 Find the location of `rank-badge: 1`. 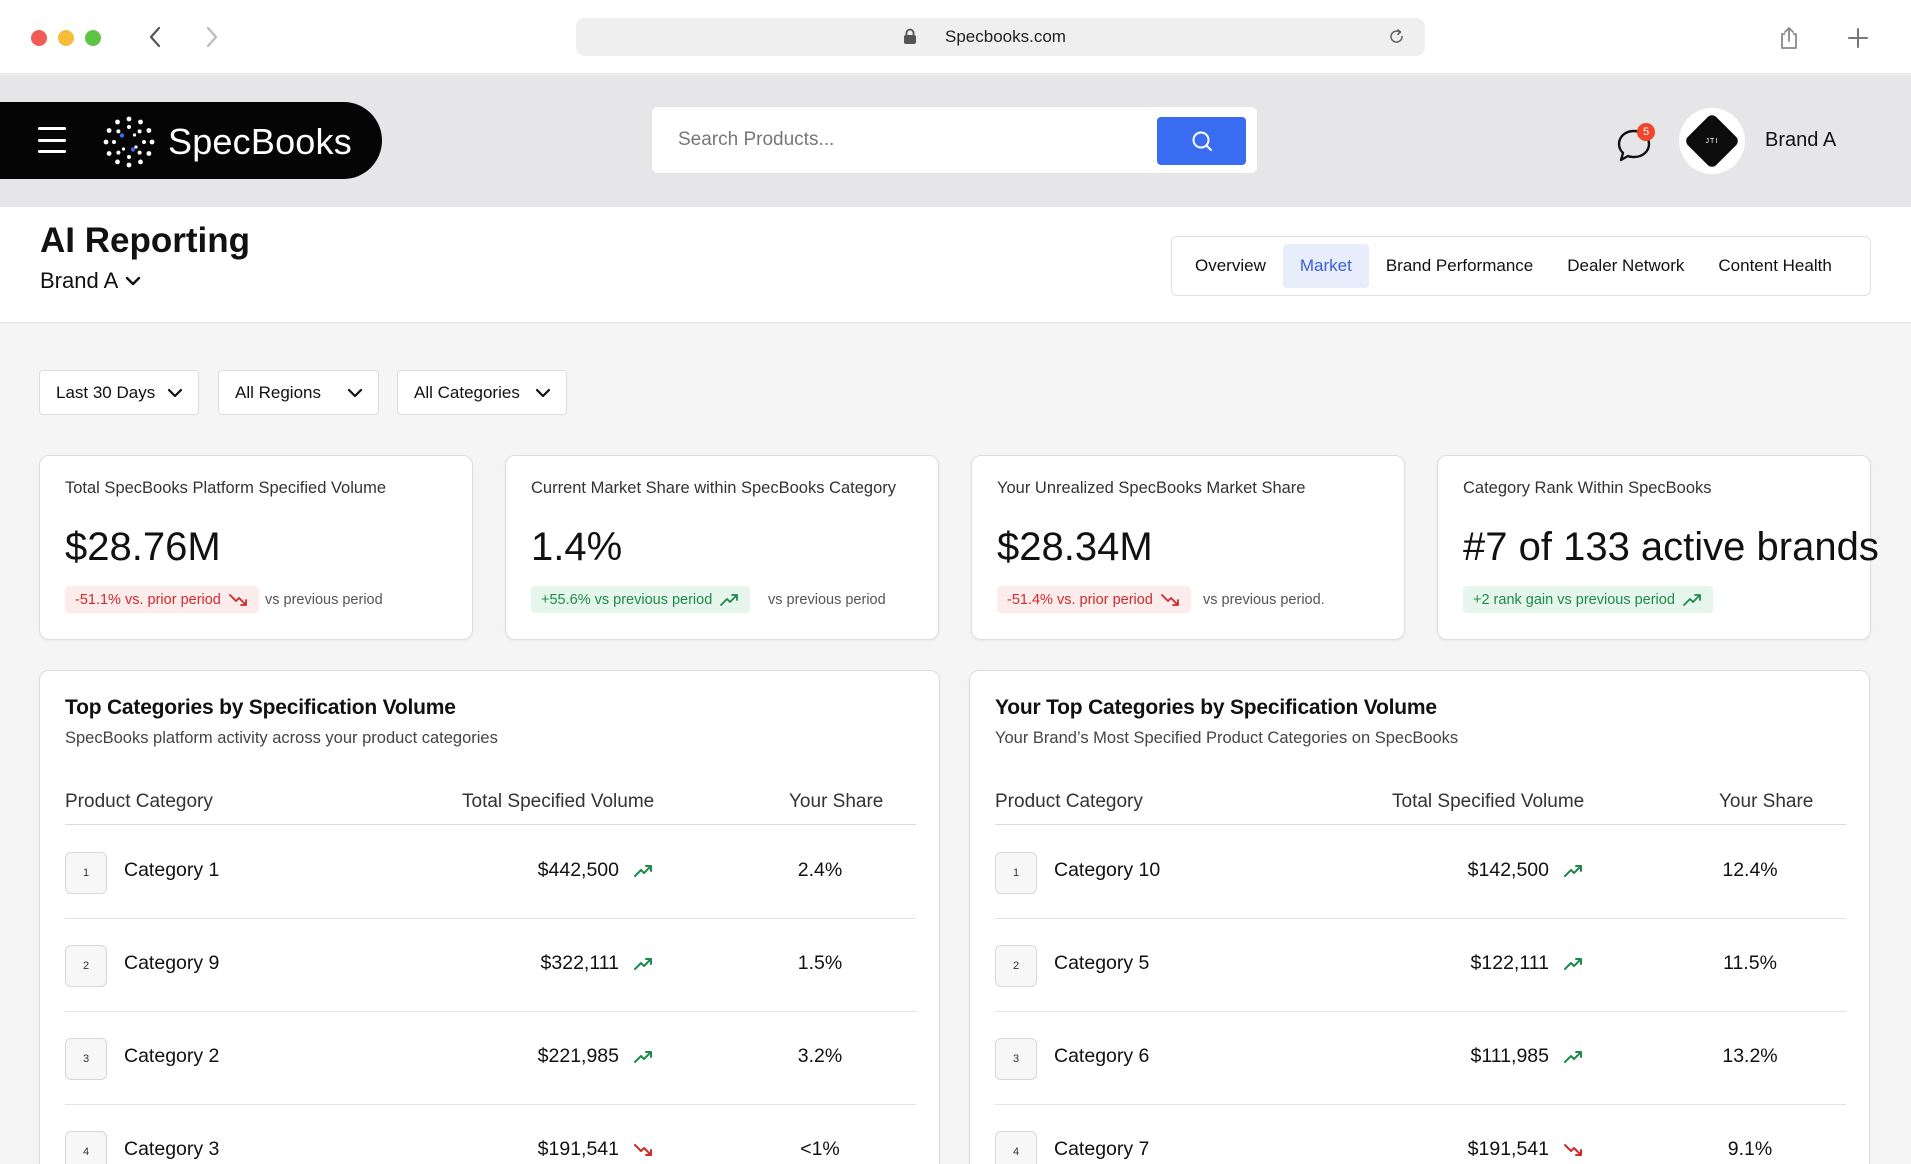

rank-badge: 1 is located at coordinates (1016, 873).